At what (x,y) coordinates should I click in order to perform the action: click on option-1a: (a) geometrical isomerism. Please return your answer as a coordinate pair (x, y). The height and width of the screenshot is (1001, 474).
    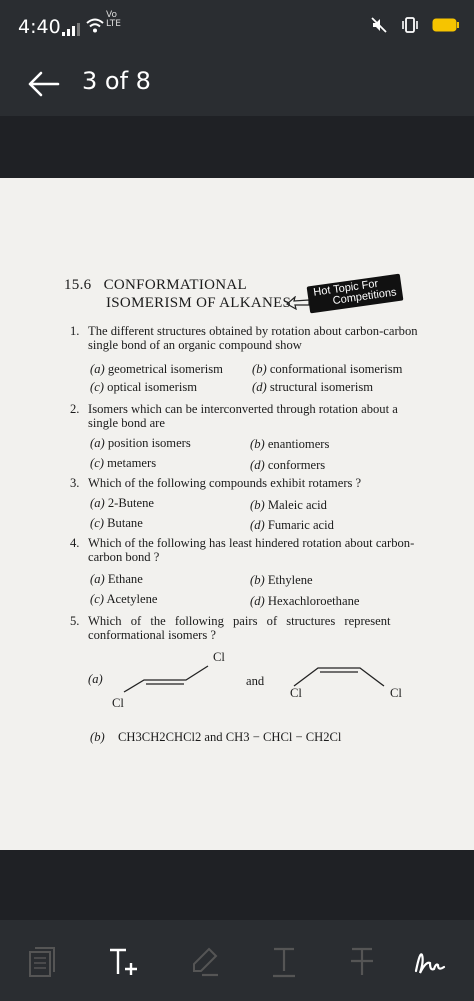
    Looking at the image, I should click on (156, 369).